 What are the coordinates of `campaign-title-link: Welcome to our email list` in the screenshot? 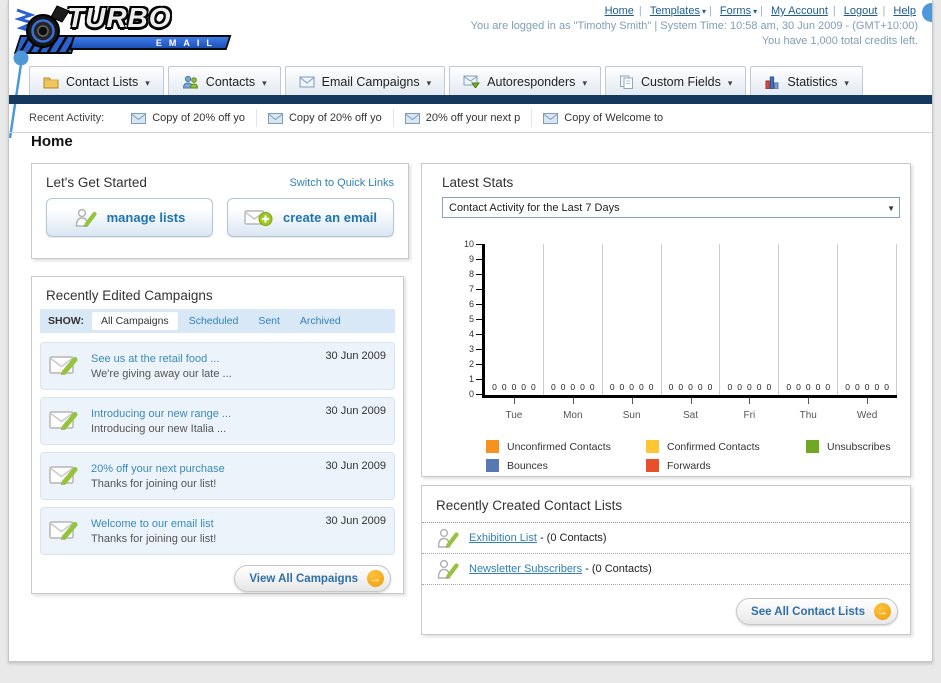 It's located at (152, 524).